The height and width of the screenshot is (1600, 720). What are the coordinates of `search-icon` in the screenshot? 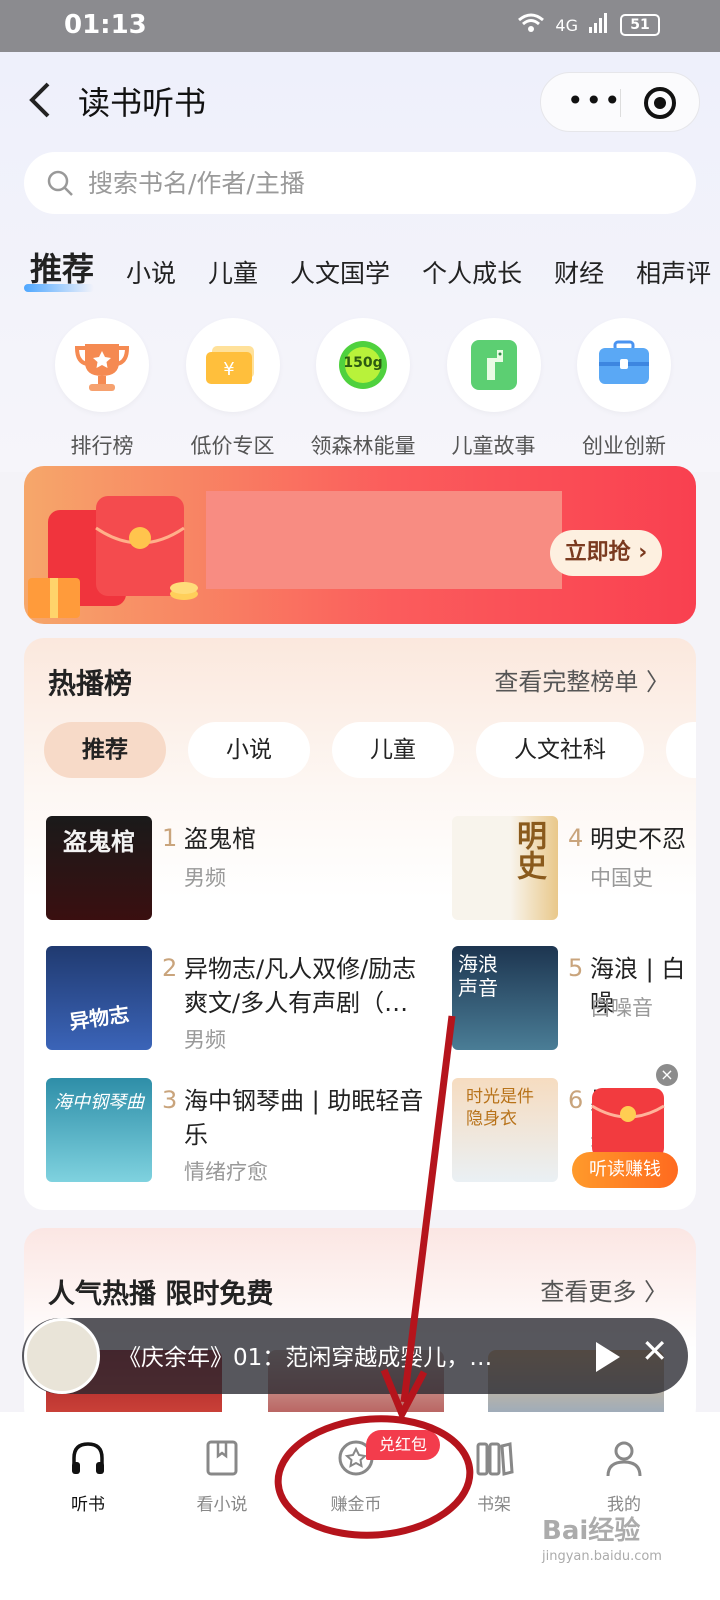 It's located at (60, 183).